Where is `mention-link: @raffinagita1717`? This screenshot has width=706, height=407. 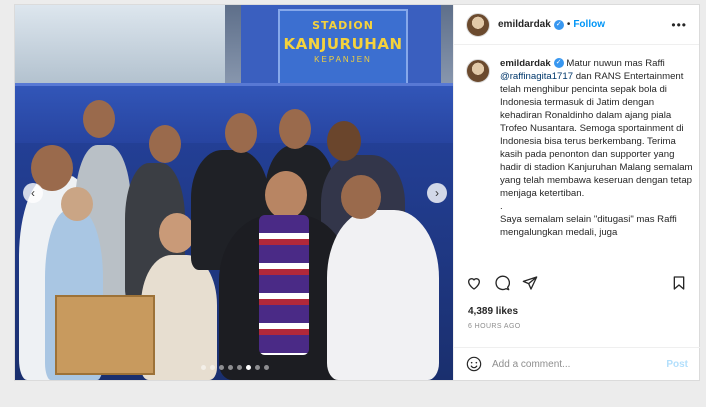
mention-link: @raffinagita1717 is located at coordinates (536, 76).